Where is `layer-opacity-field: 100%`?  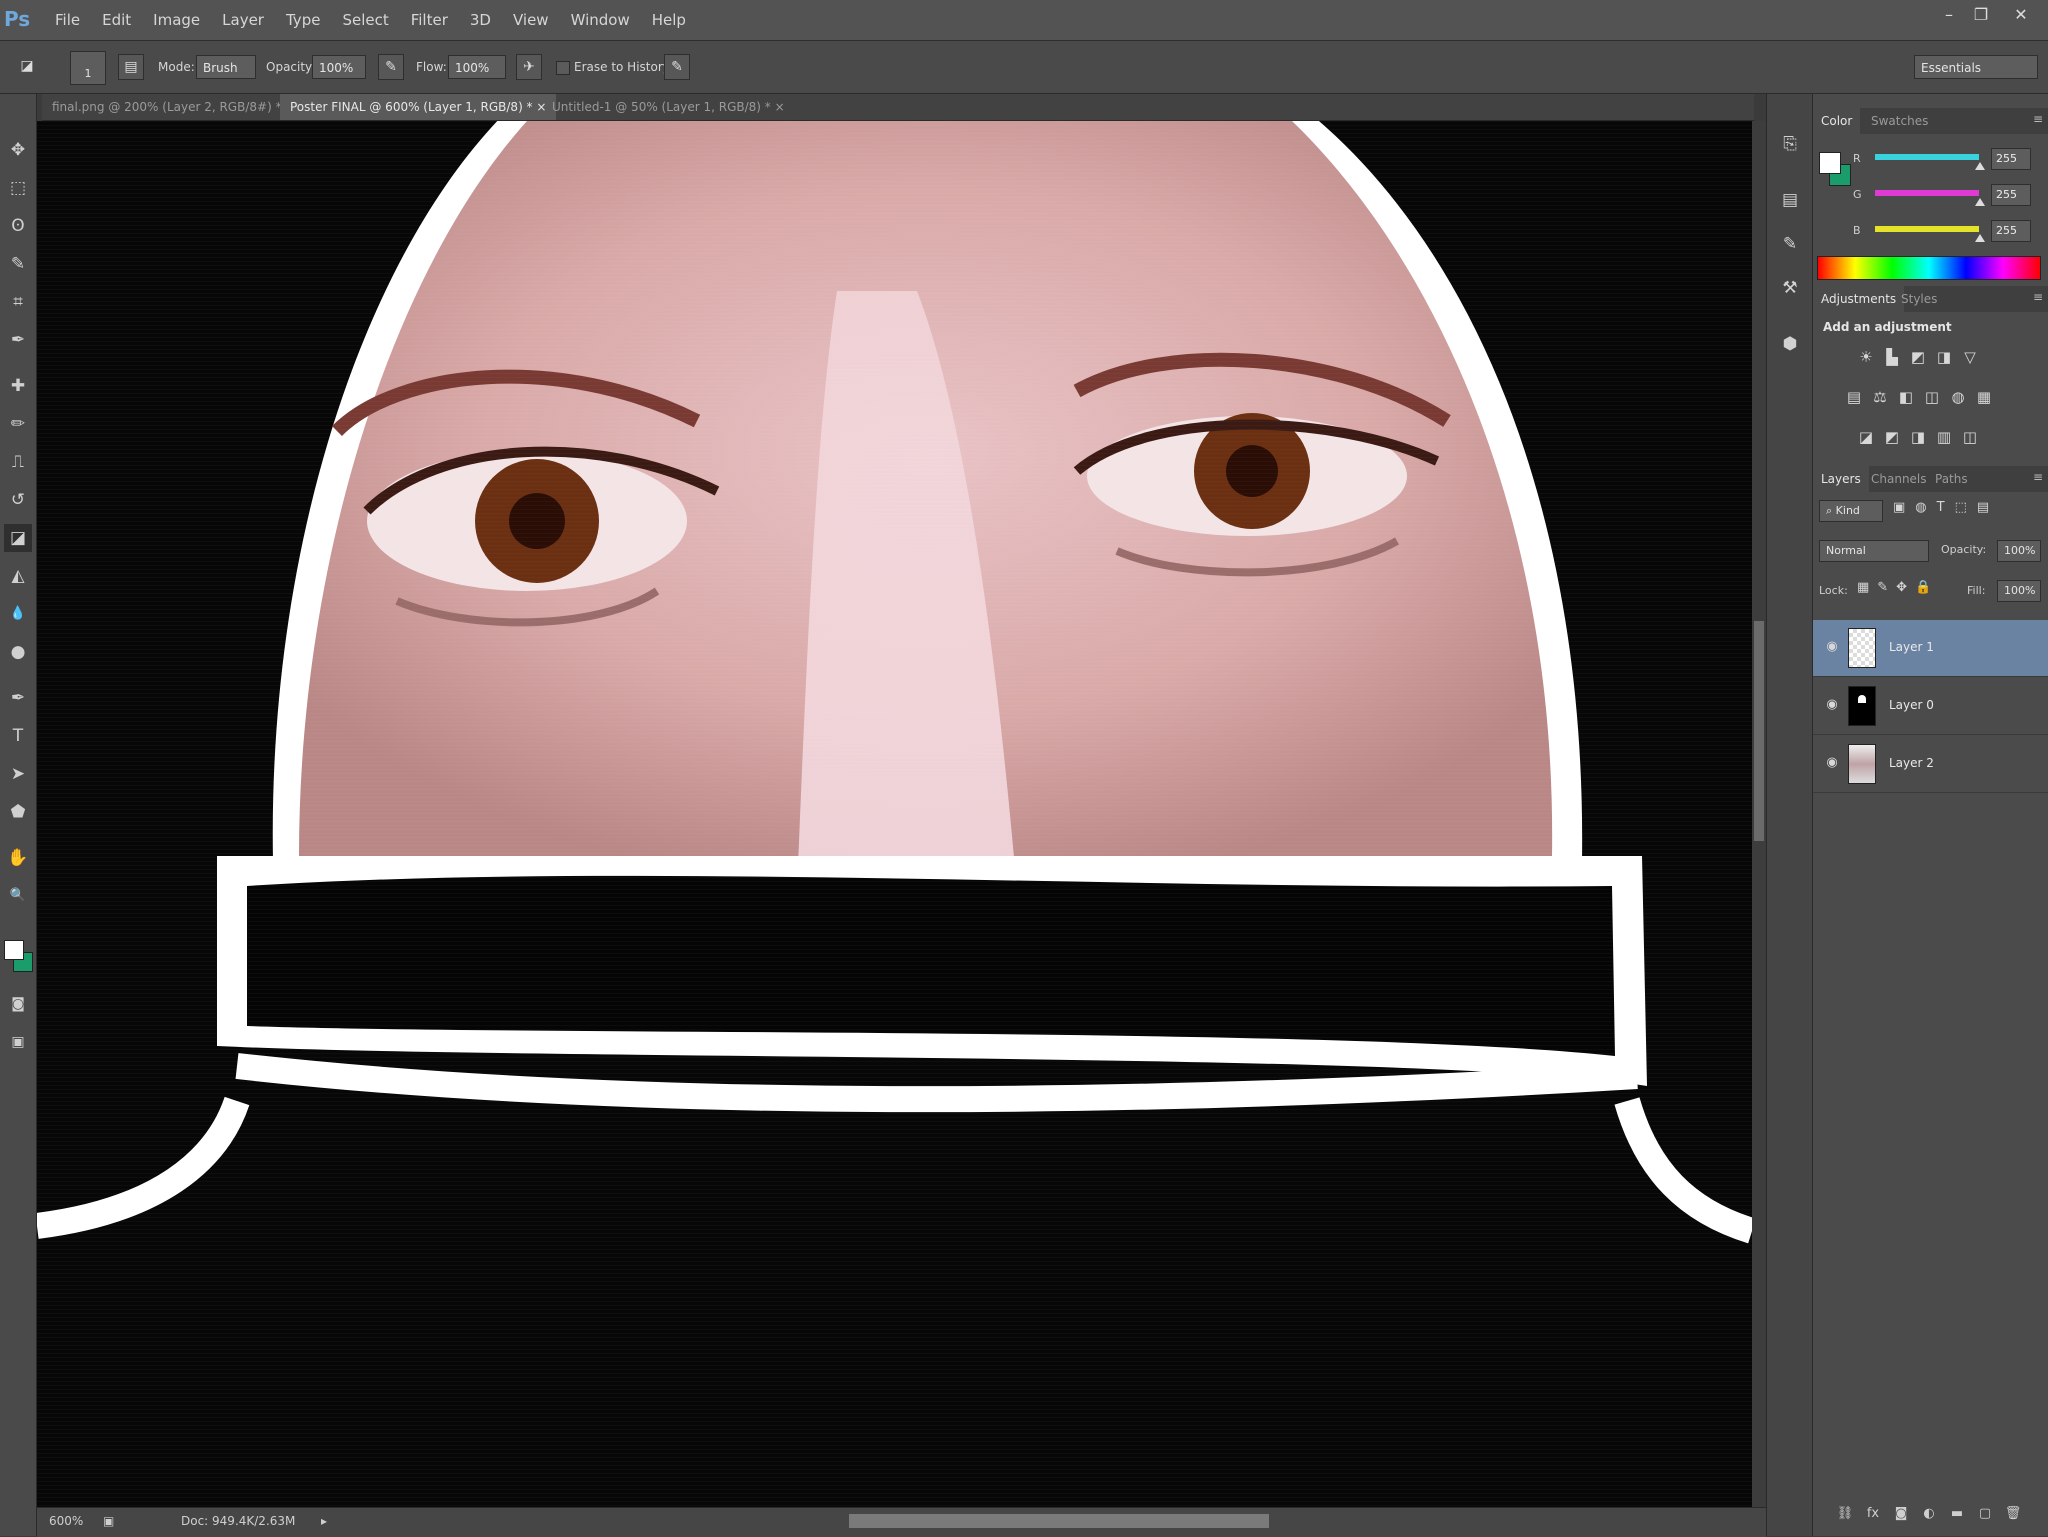
layer-opacity-field: 100% is located at coordinates (2019, 551).